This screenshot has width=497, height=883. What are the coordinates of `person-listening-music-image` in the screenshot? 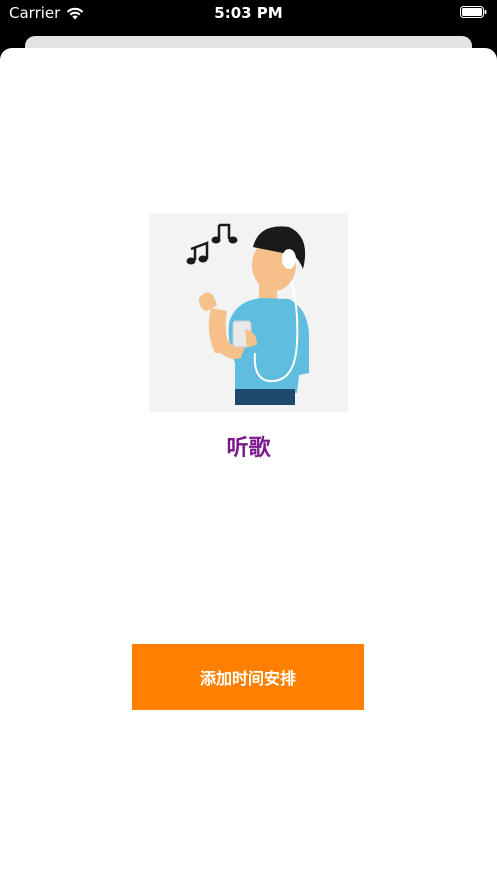 It's located at (247, 314).